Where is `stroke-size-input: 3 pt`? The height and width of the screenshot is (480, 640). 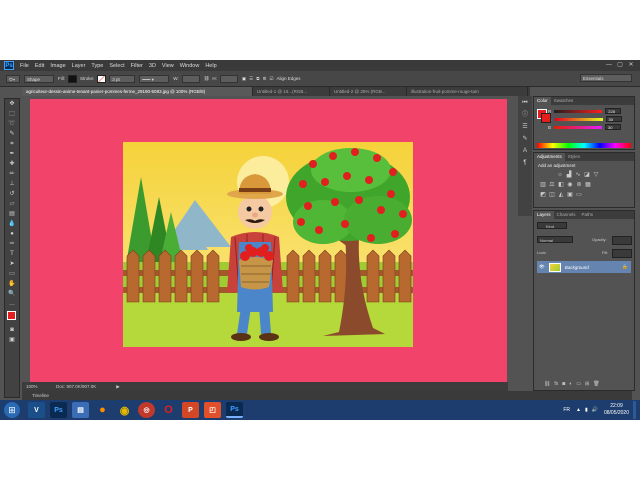
stroke-size-input: 3 pt is located at coordinates (122, 78).